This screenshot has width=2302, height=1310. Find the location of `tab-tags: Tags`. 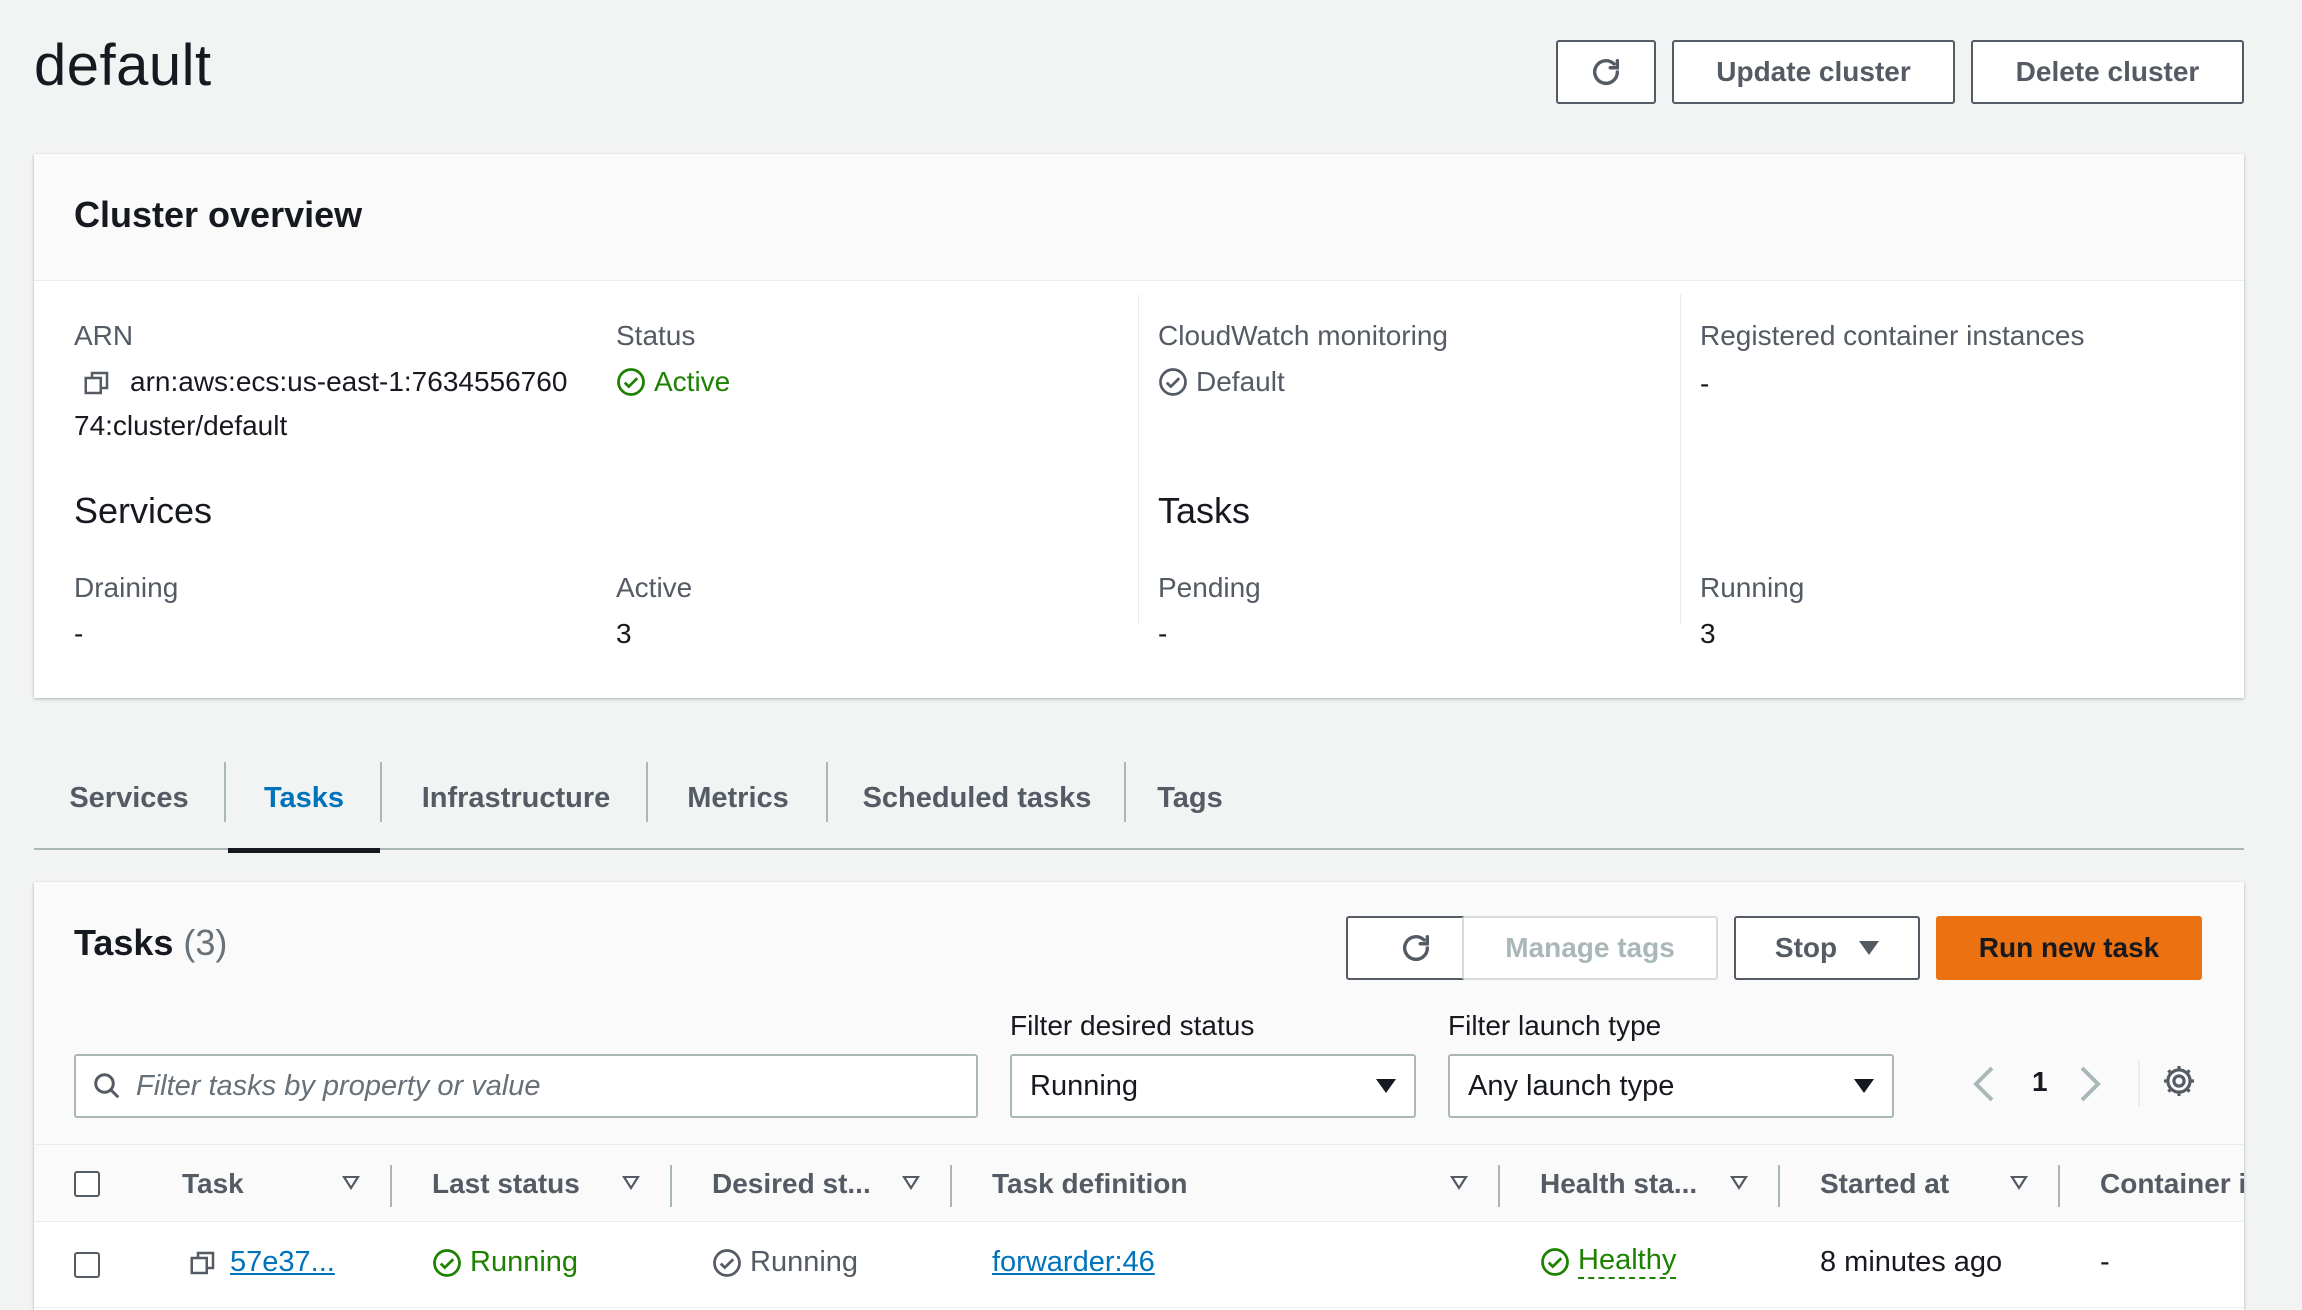

tab-tags: Tags is located at coordinates (1190, 798).